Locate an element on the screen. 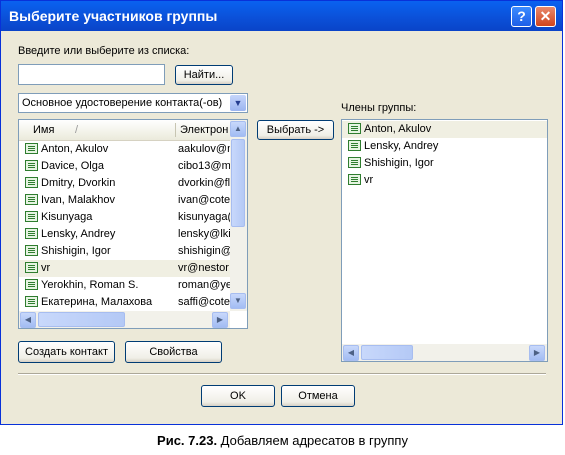  figure-caption-text: Добавляем адресатов в группу is located at coordinates (312, 440).